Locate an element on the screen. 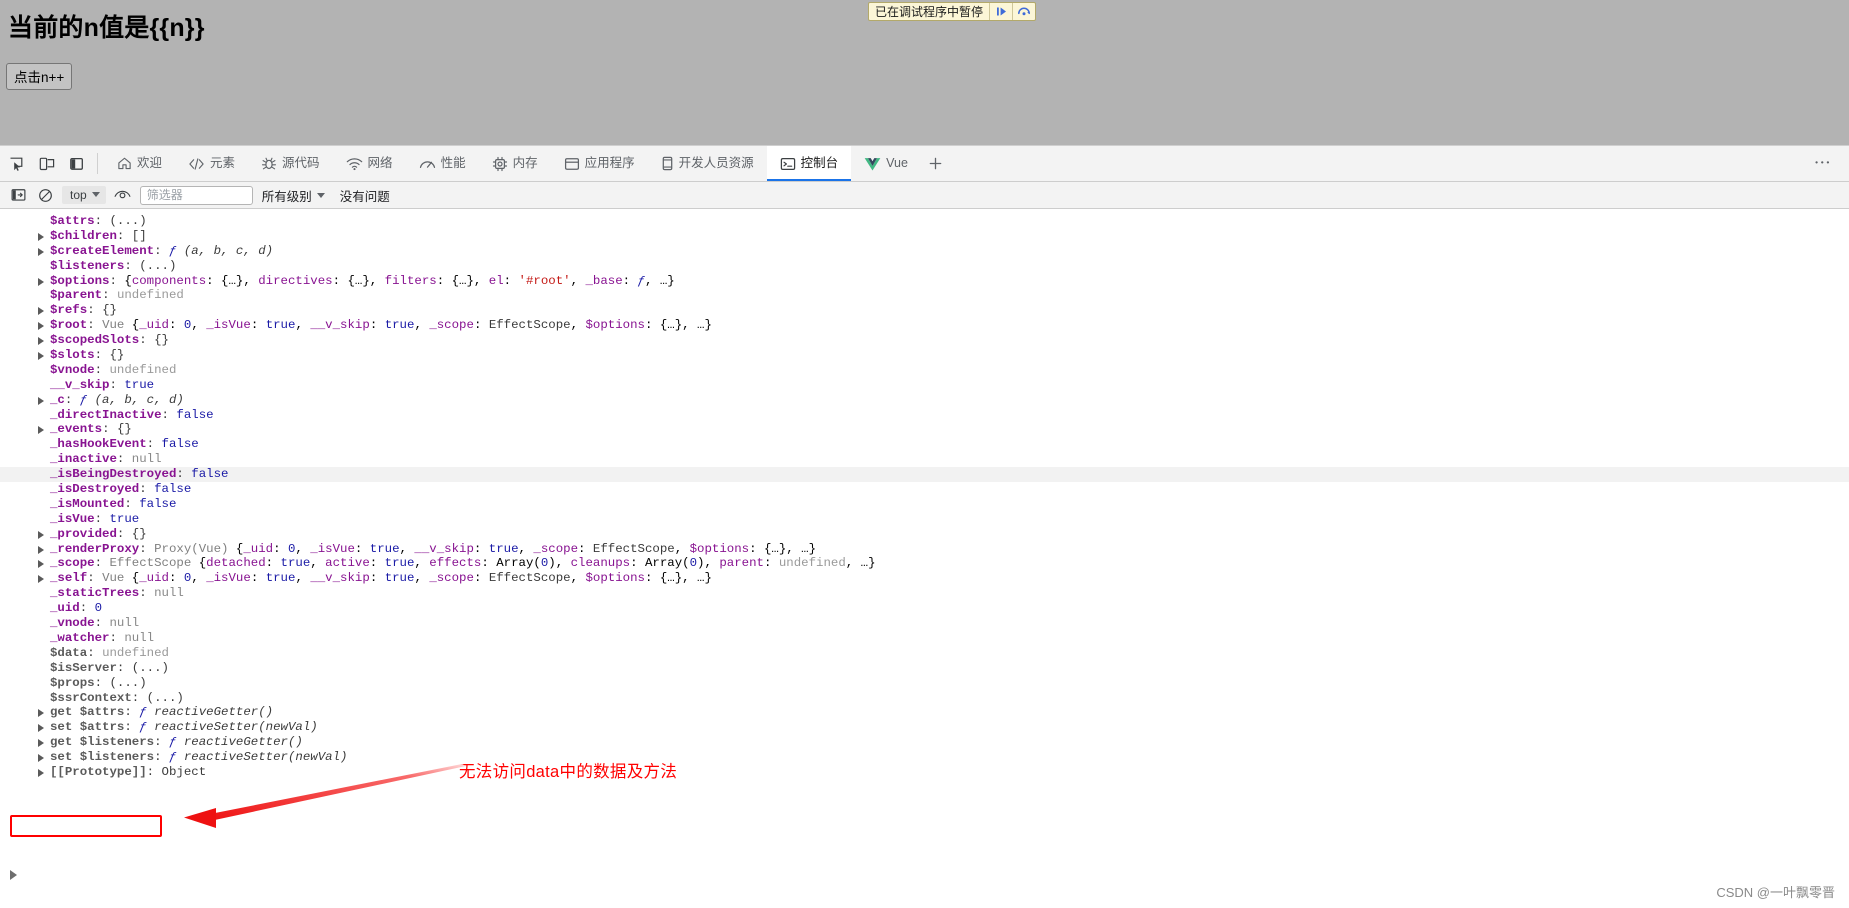 This screenshot has width=1849, height=908. property-value: false is located at coordinates (180, 444).